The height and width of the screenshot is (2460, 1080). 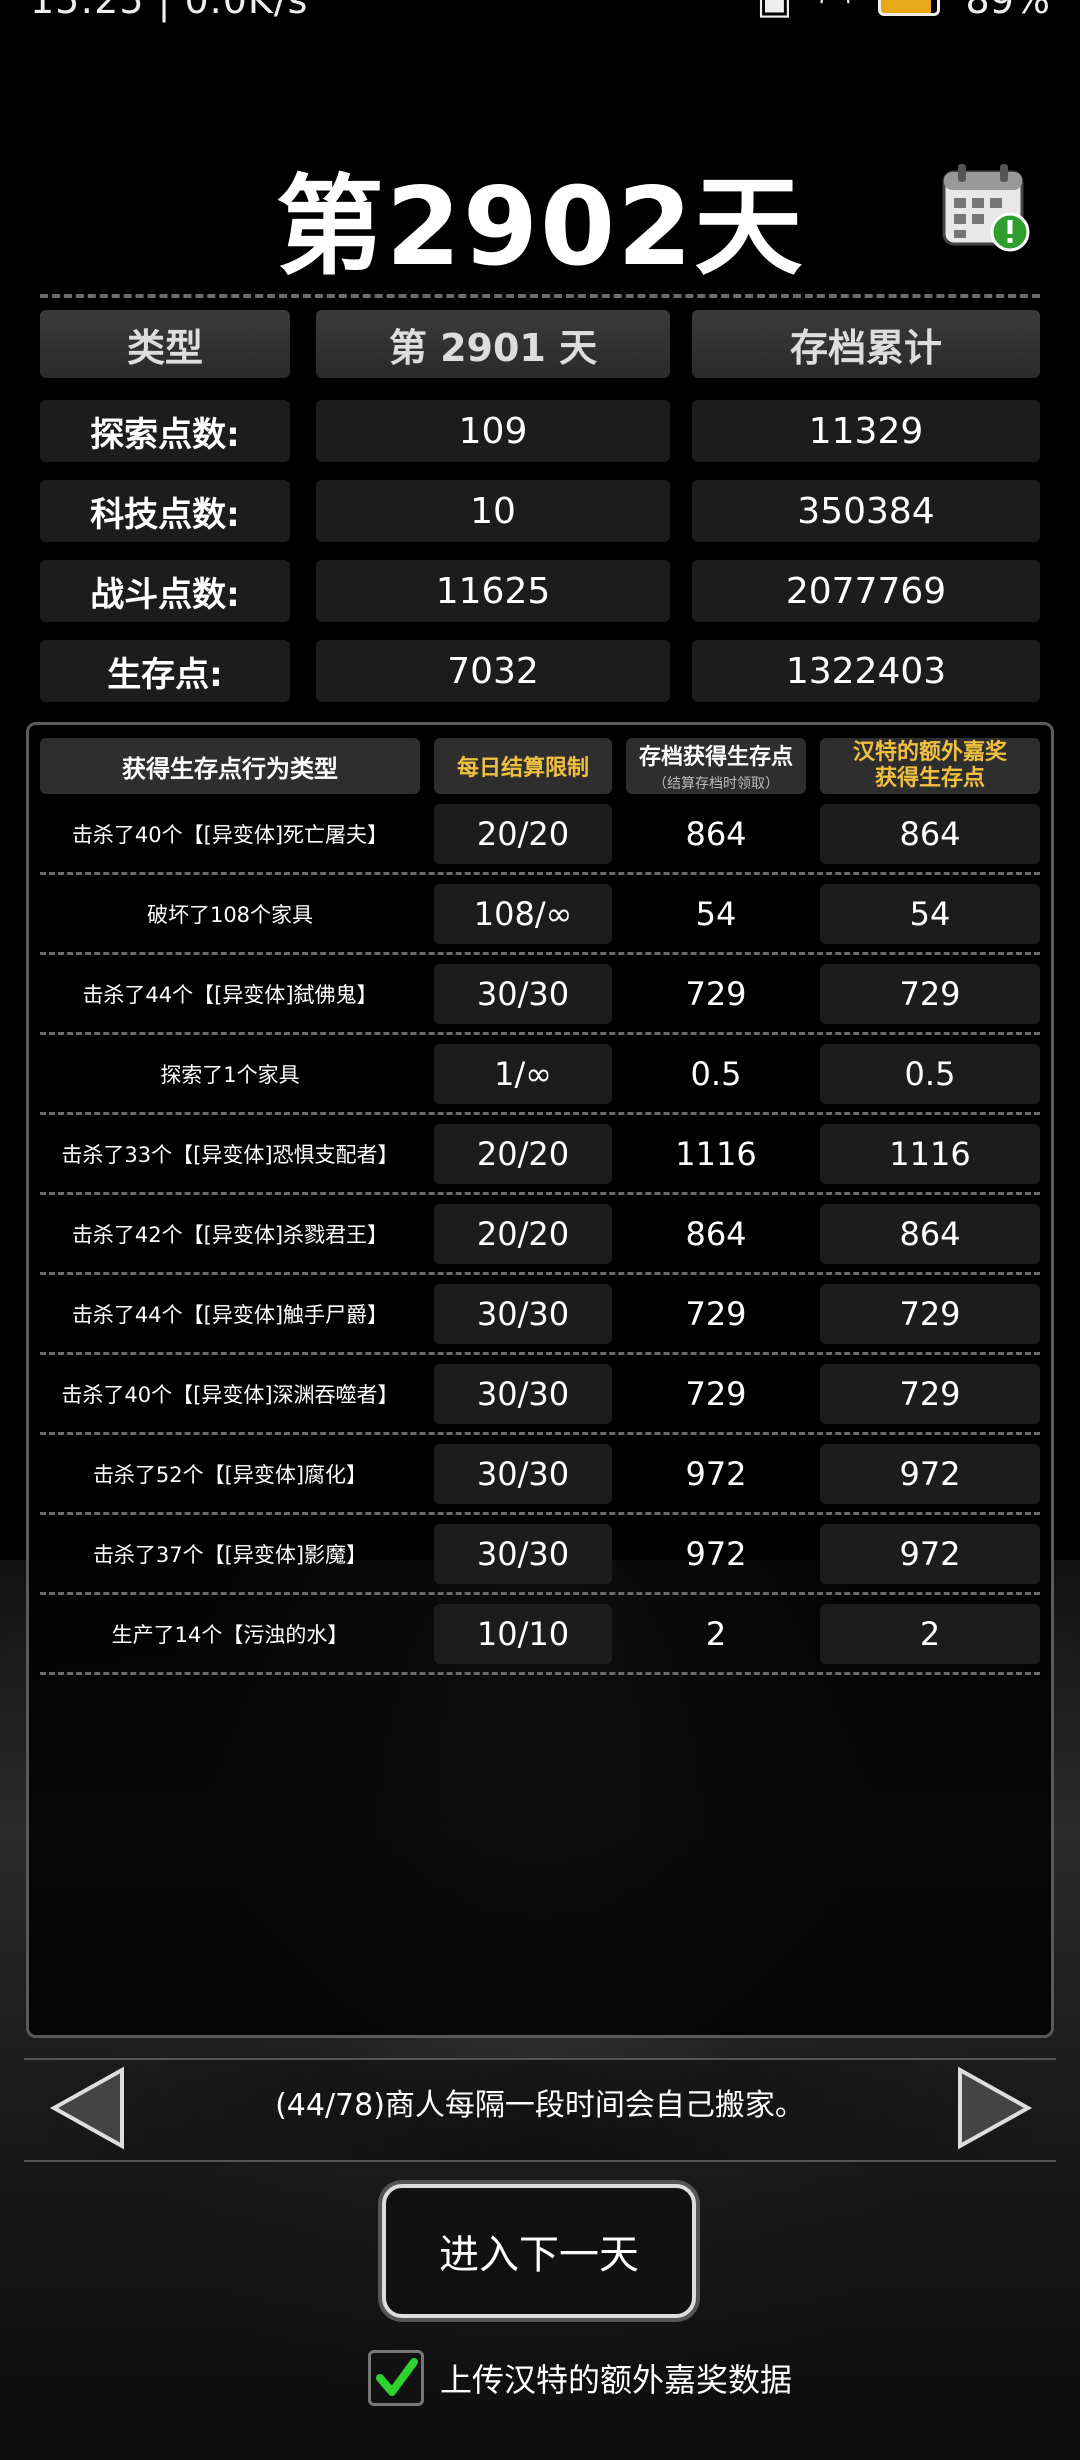 I want to click on summary-day-value: 109, so click(x=493, y=431).